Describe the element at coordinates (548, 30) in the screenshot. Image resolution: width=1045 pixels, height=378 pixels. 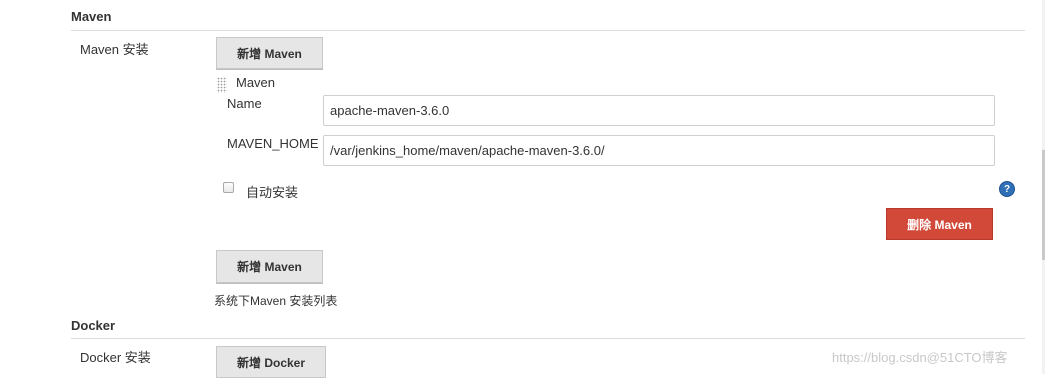
I see `maven-section-divider` at that location.